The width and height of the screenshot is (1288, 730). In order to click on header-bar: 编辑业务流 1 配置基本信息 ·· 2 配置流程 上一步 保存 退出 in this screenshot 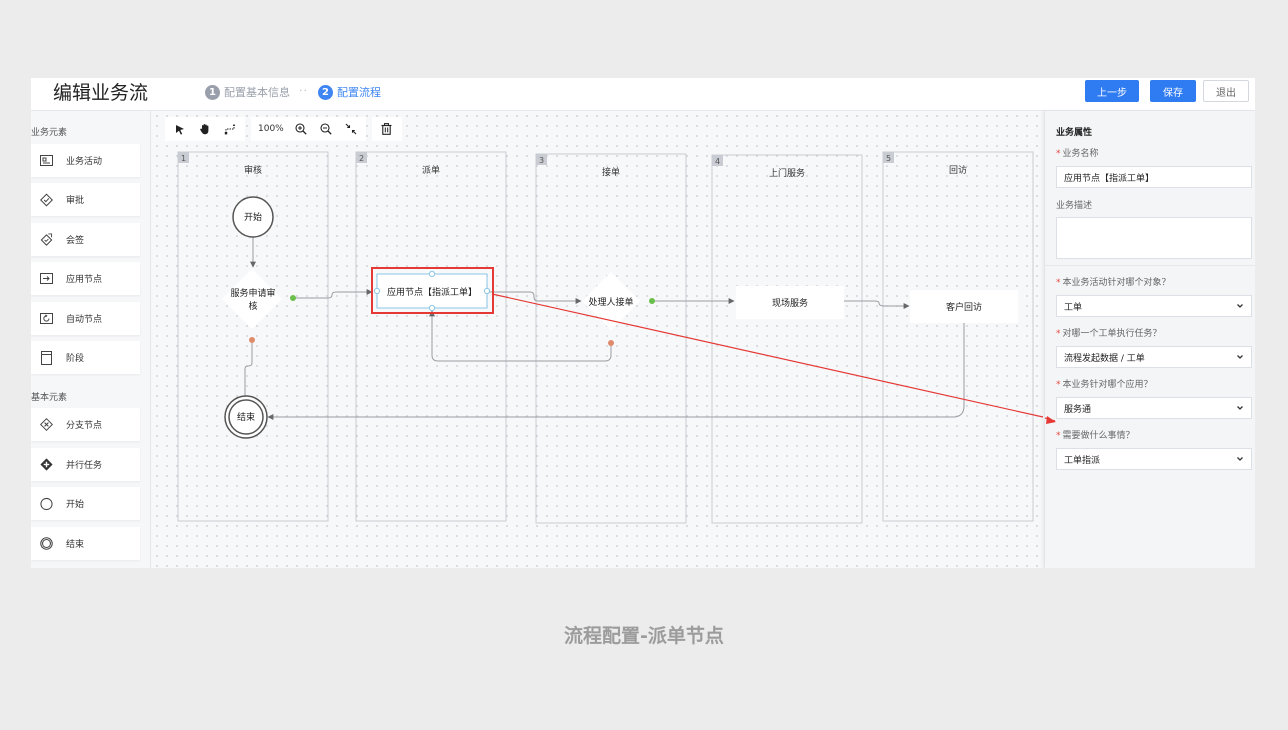, I will do `click(643, 94)`.